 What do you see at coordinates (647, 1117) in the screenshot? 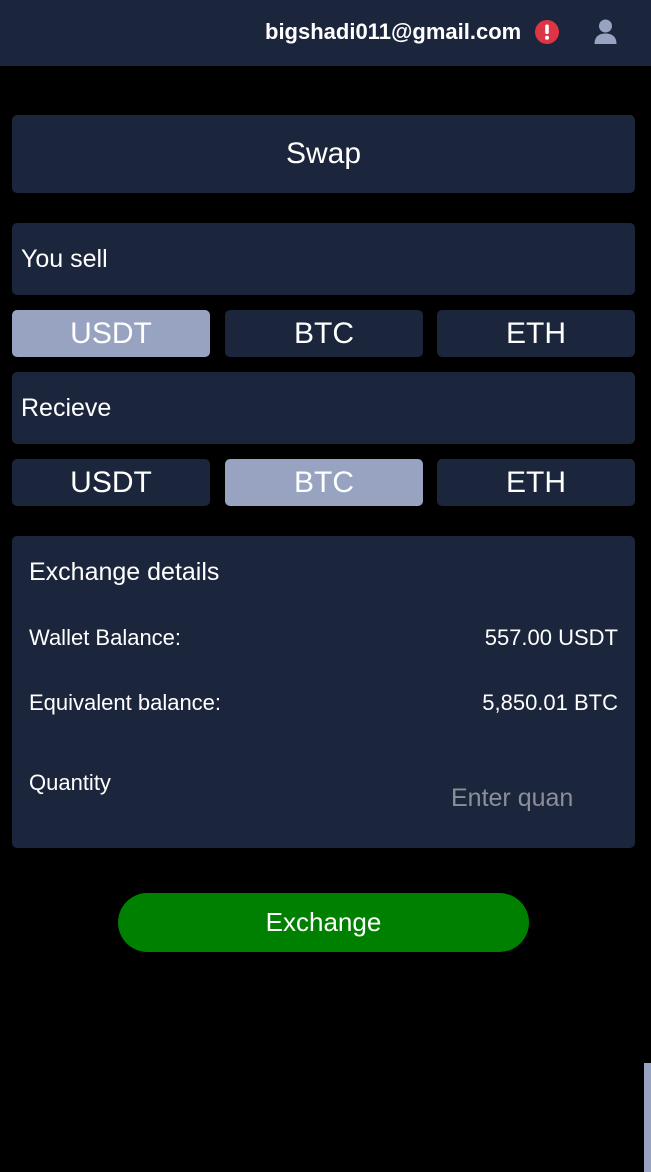
I see `scrollbar-thumb` at bounding box center [647, 1117].